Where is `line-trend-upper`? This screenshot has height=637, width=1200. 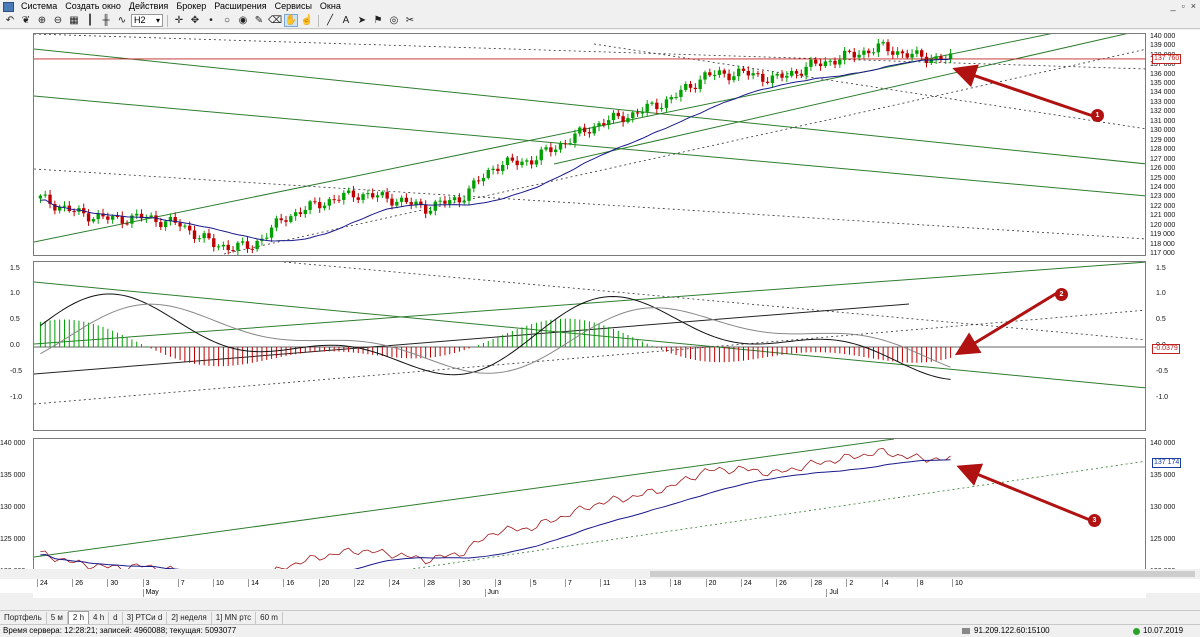
line-trend-upper is located at coordinates (464, 498).